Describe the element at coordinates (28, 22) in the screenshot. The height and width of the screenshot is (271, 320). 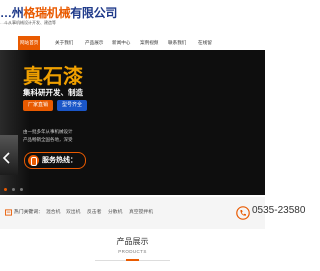
I see `logo-tagline: …斗从事机械设计开发、建造等` at that location.